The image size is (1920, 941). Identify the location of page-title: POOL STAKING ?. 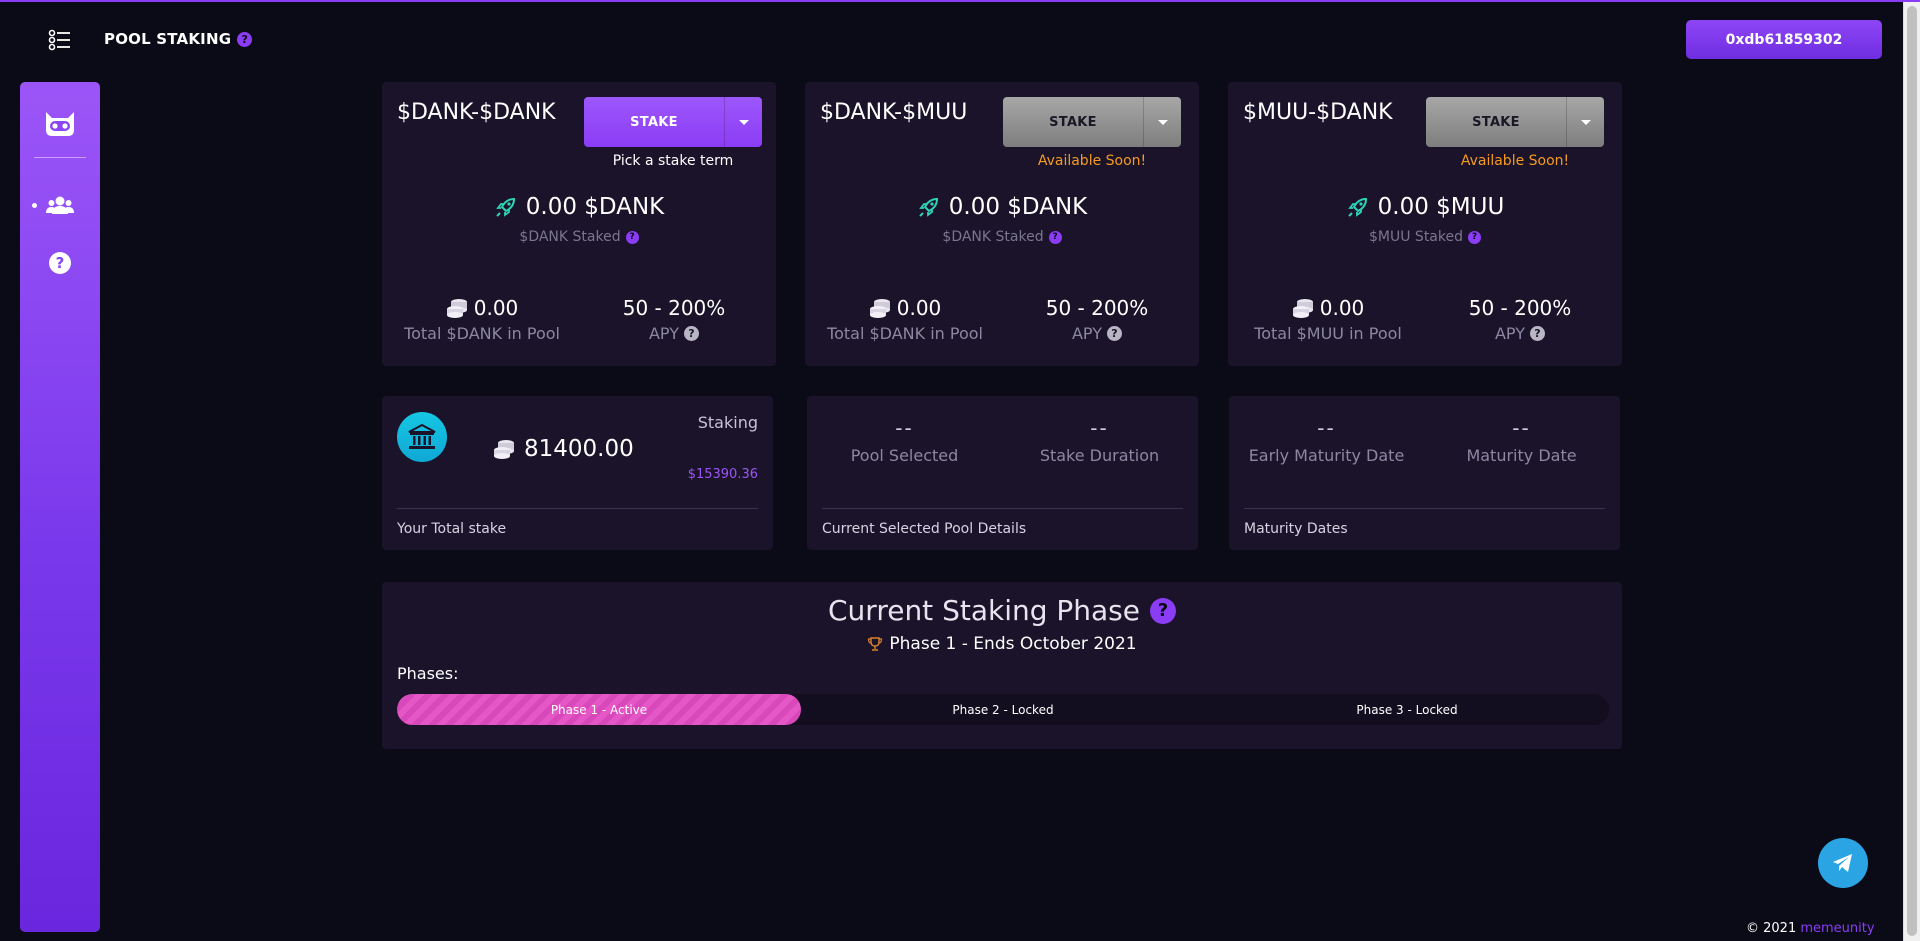
(178, 39).